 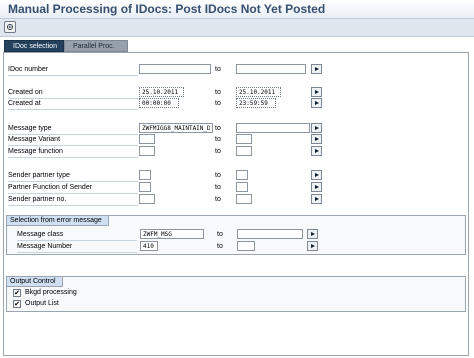 I want to click on message-type-to-field, so click(x=273, y=128).